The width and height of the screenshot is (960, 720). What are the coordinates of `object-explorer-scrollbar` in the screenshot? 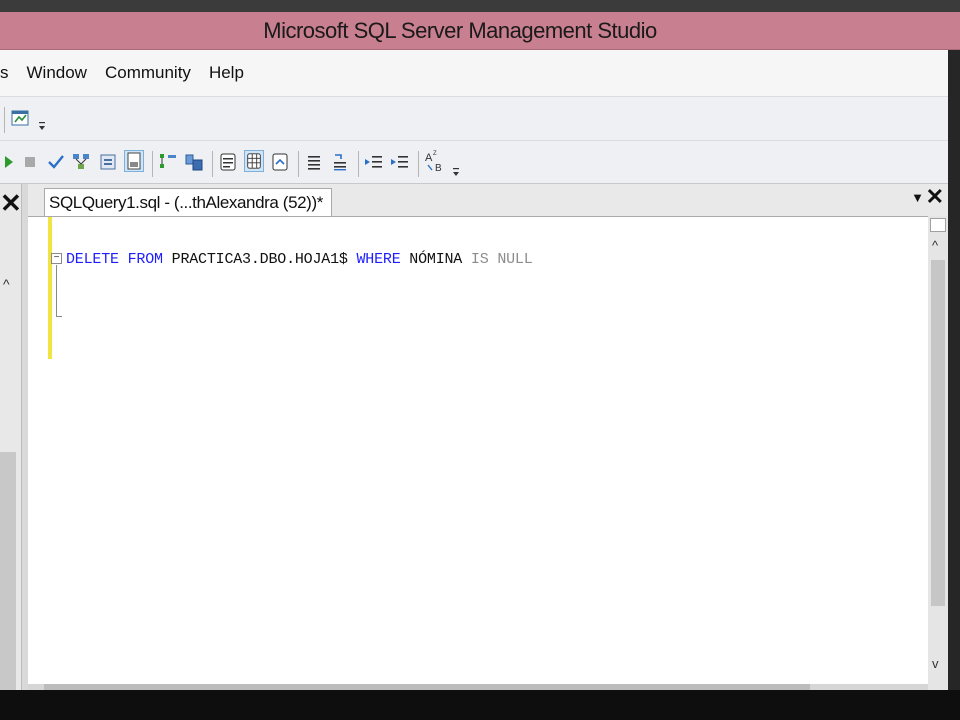 It's located at (8, 571).